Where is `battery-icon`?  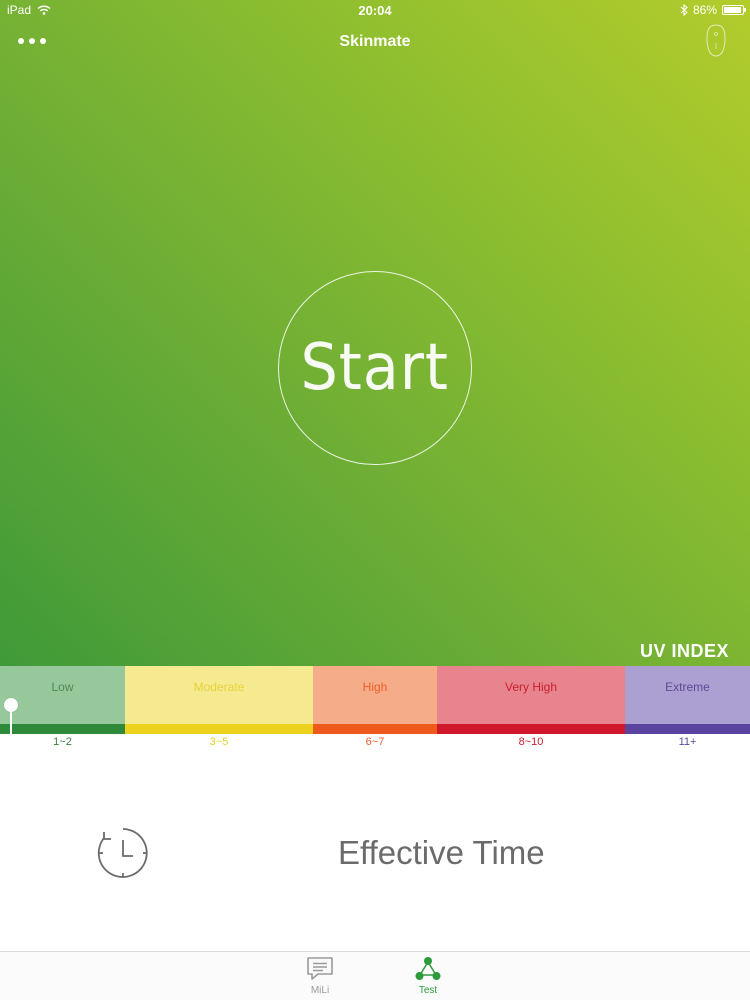
battery-icon is located at coordinates (734, 10).